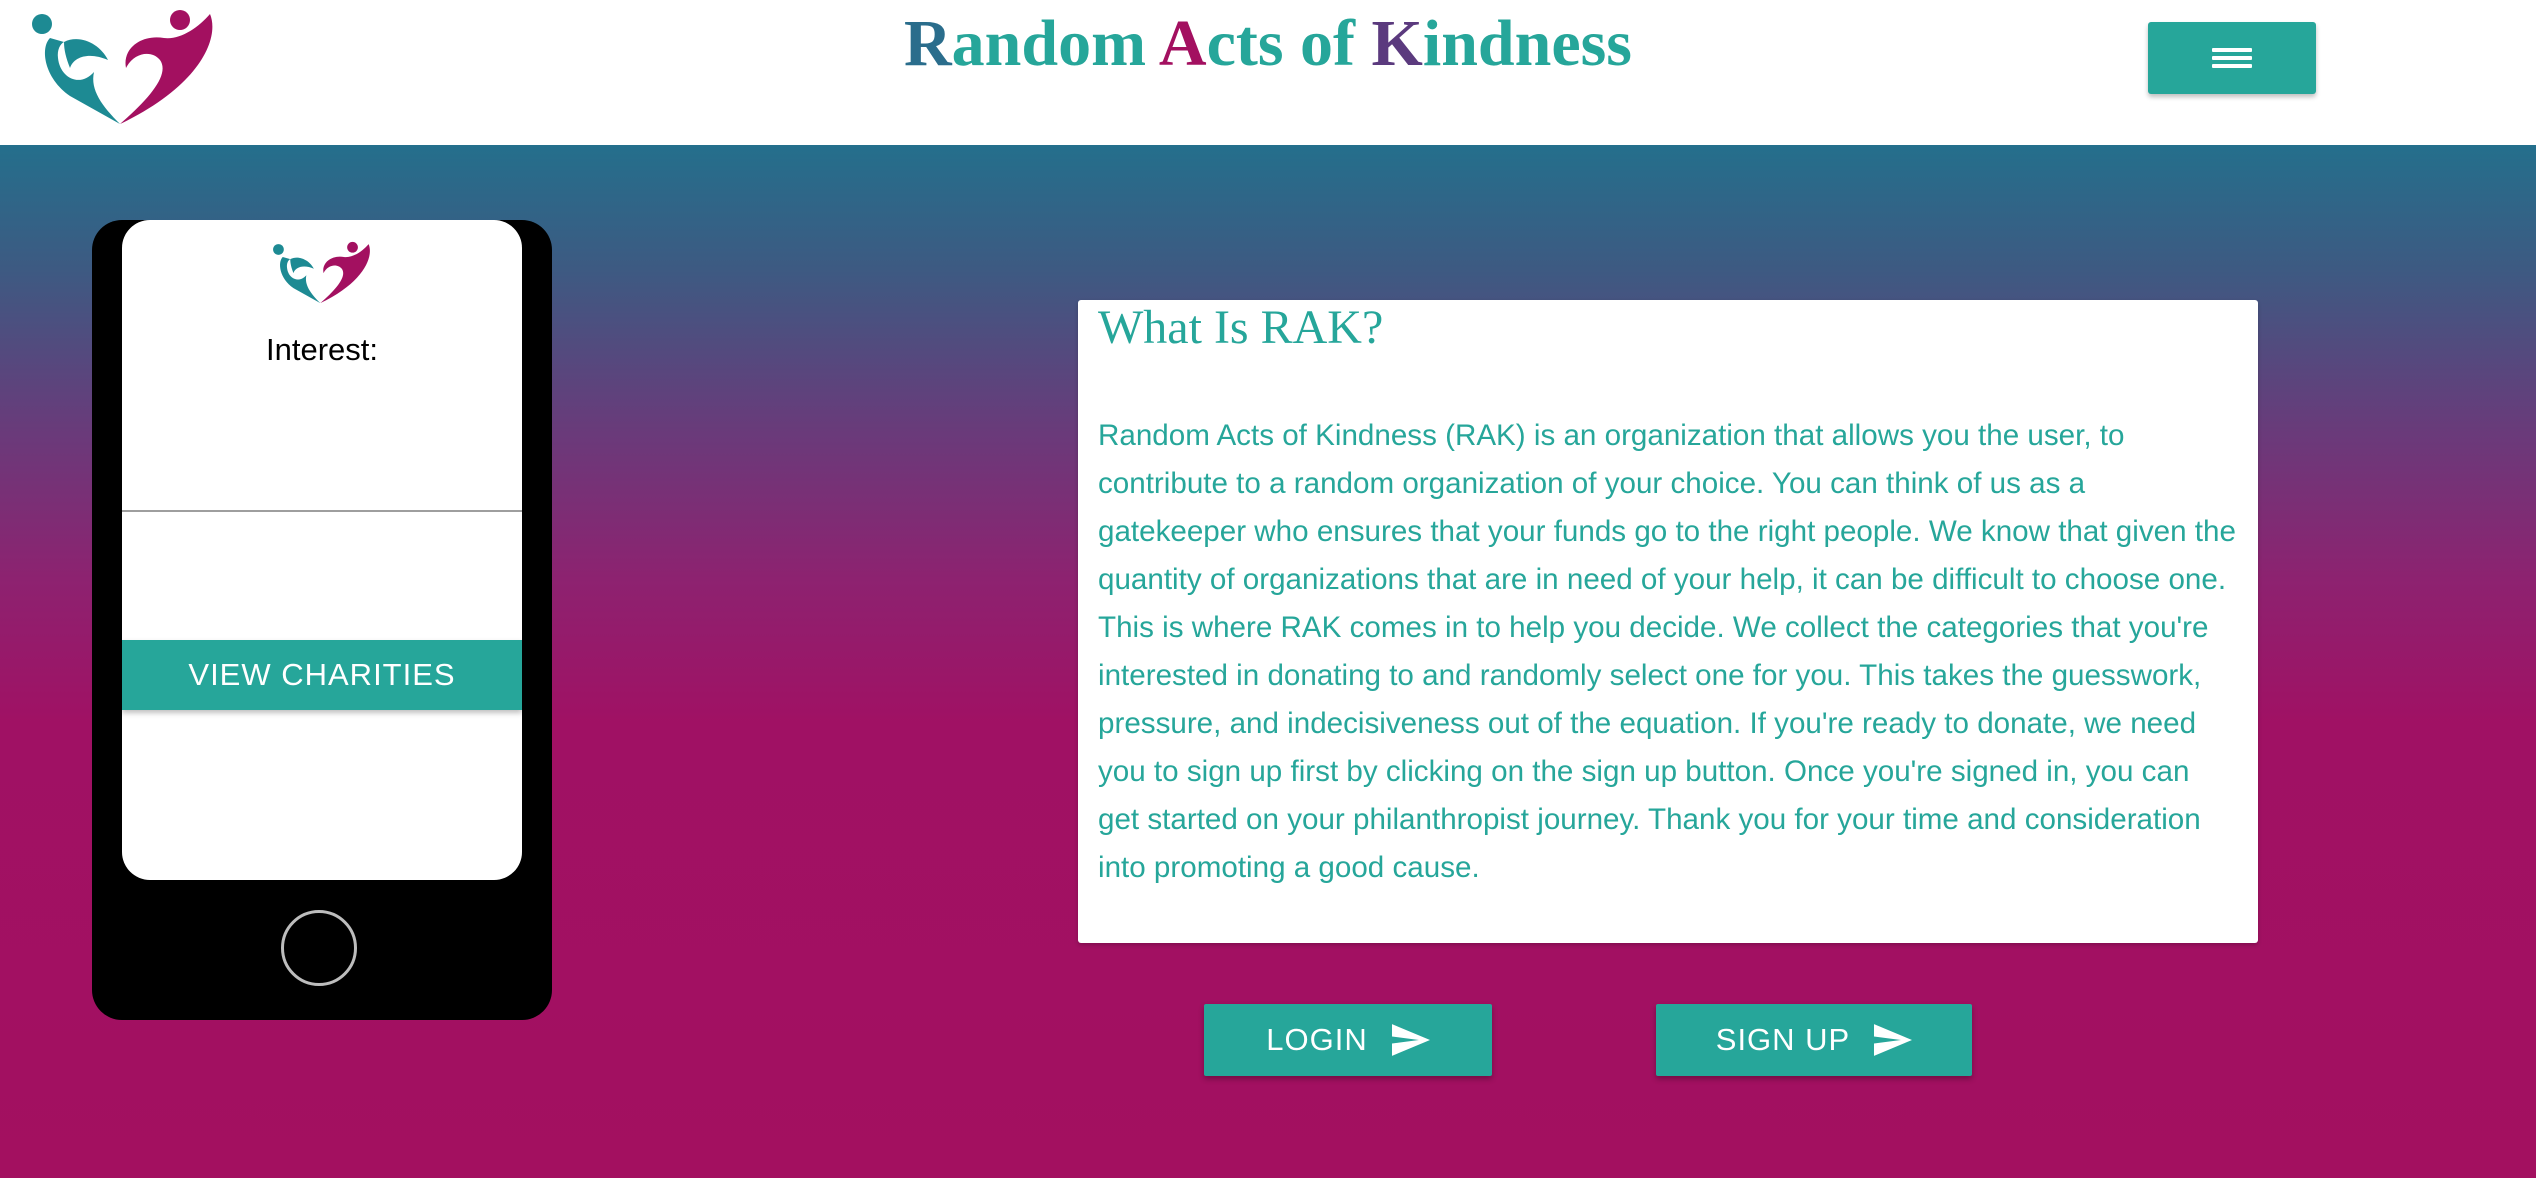 The height and width of the screenshot is (1178, 2536). I want to click on header: Random Acts of Kindness, so click(1268, 72).